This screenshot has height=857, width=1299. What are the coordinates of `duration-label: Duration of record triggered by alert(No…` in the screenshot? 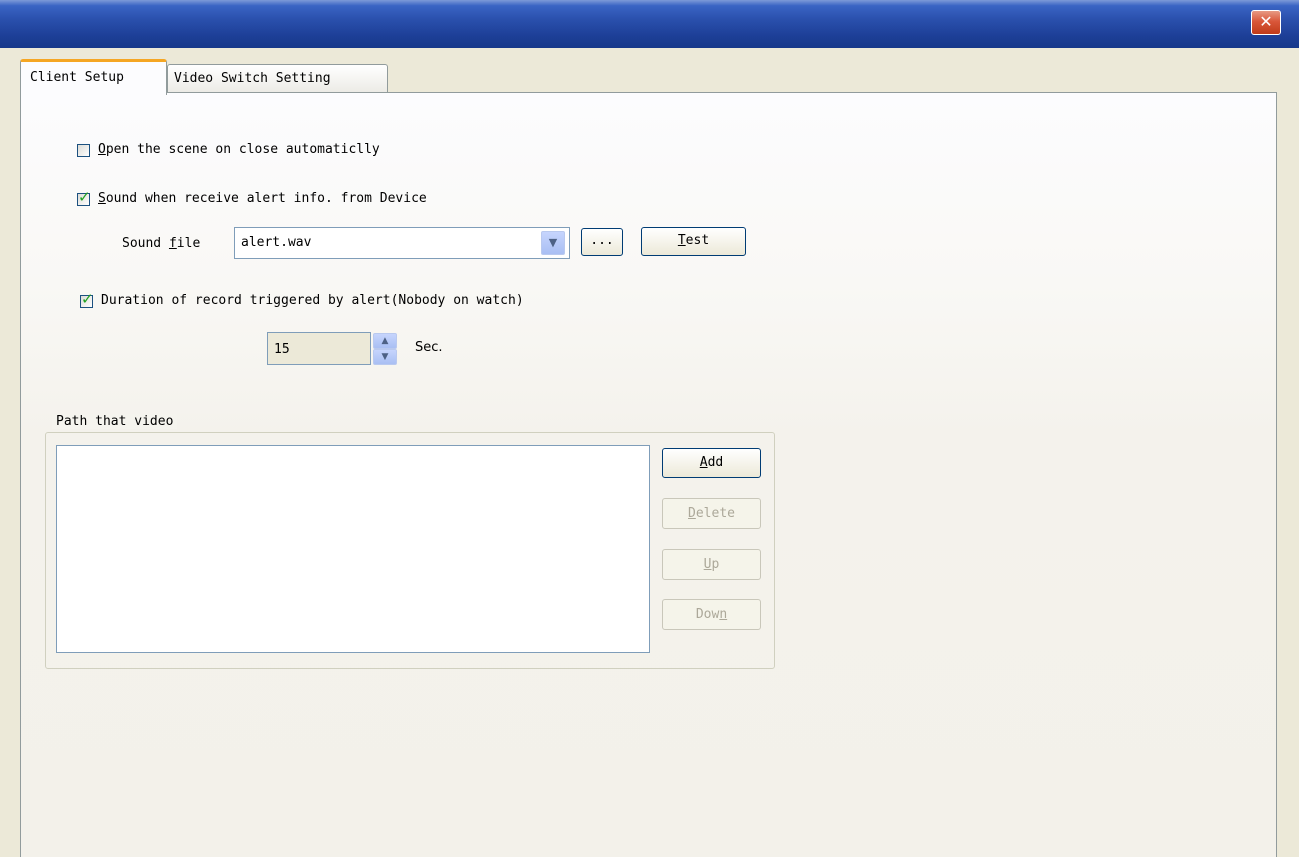 It's located at (312, 300).